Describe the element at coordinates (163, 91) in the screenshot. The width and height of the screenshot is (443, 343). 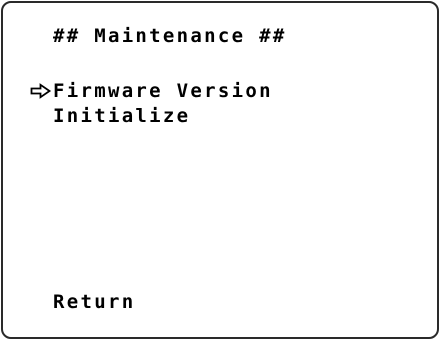
I see `menu-item-firmware-version: Firmware Version` at that location.